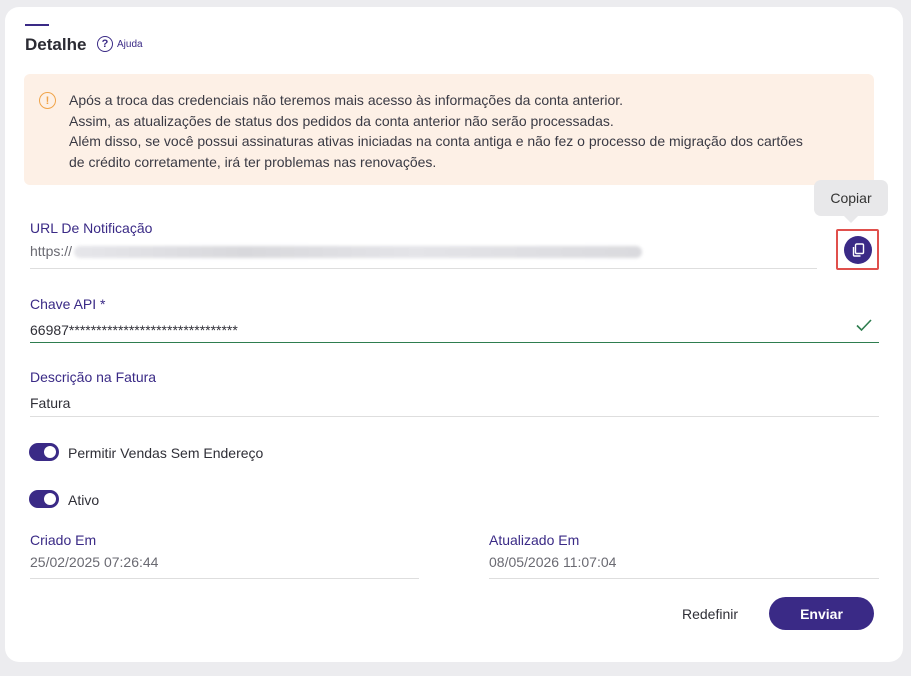 The height and width of the screenshot is (676, 911). I want to click on notification-url-value: https://, so click(336, 251).